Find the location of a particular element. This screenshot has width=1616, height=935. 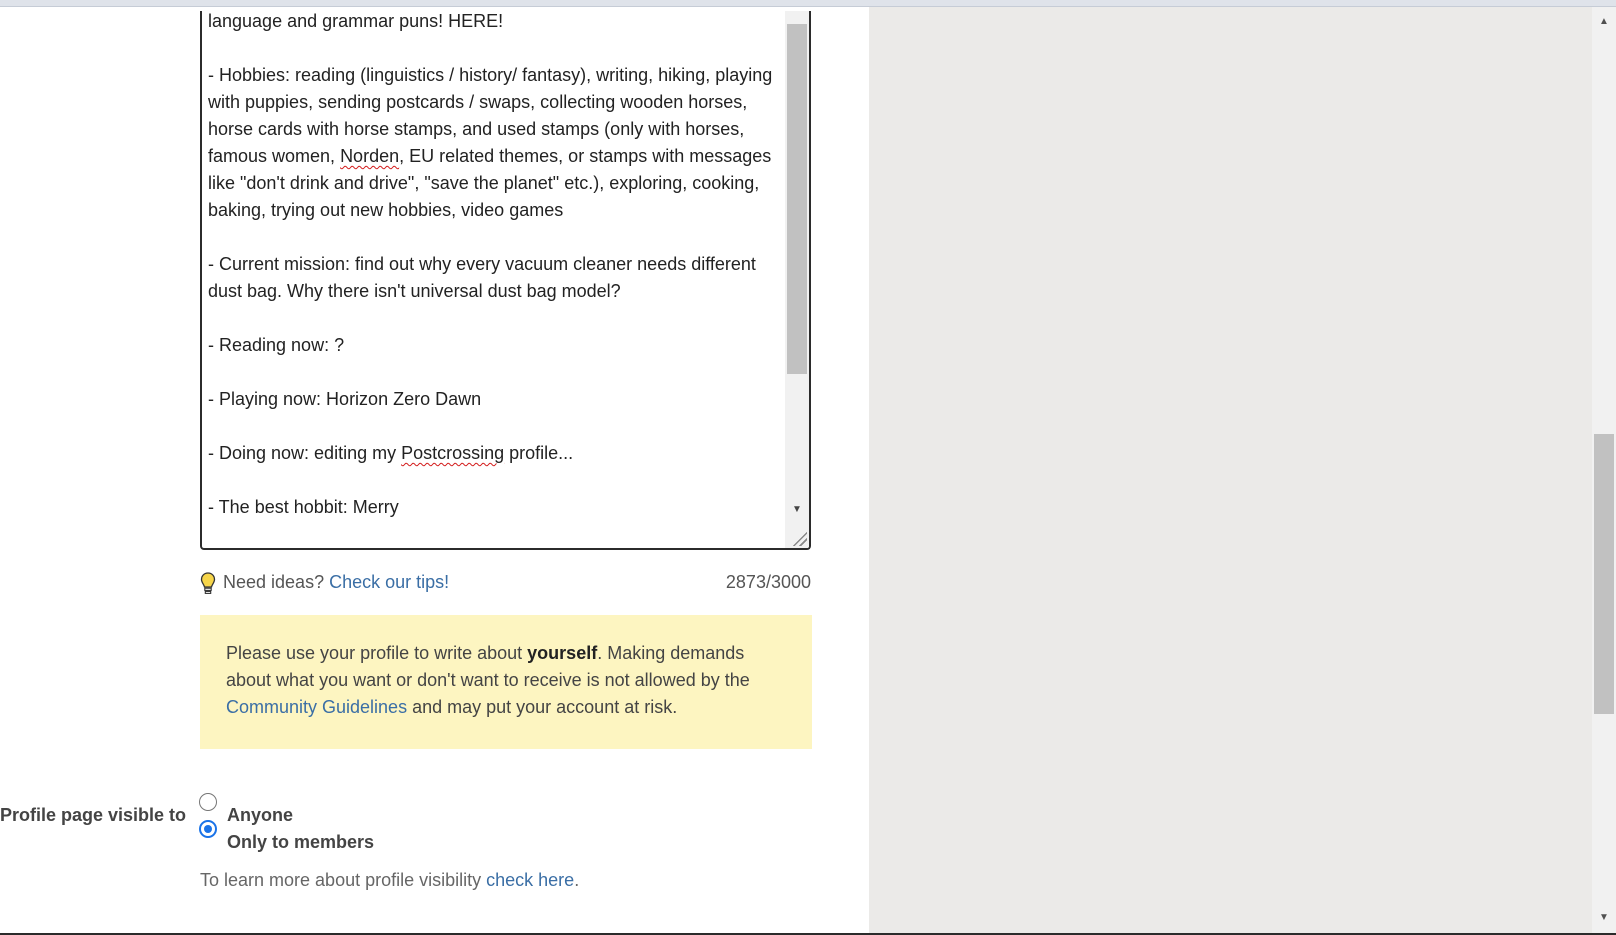

textarea-scrollbar-thumb is located at coordinates (797, 199).